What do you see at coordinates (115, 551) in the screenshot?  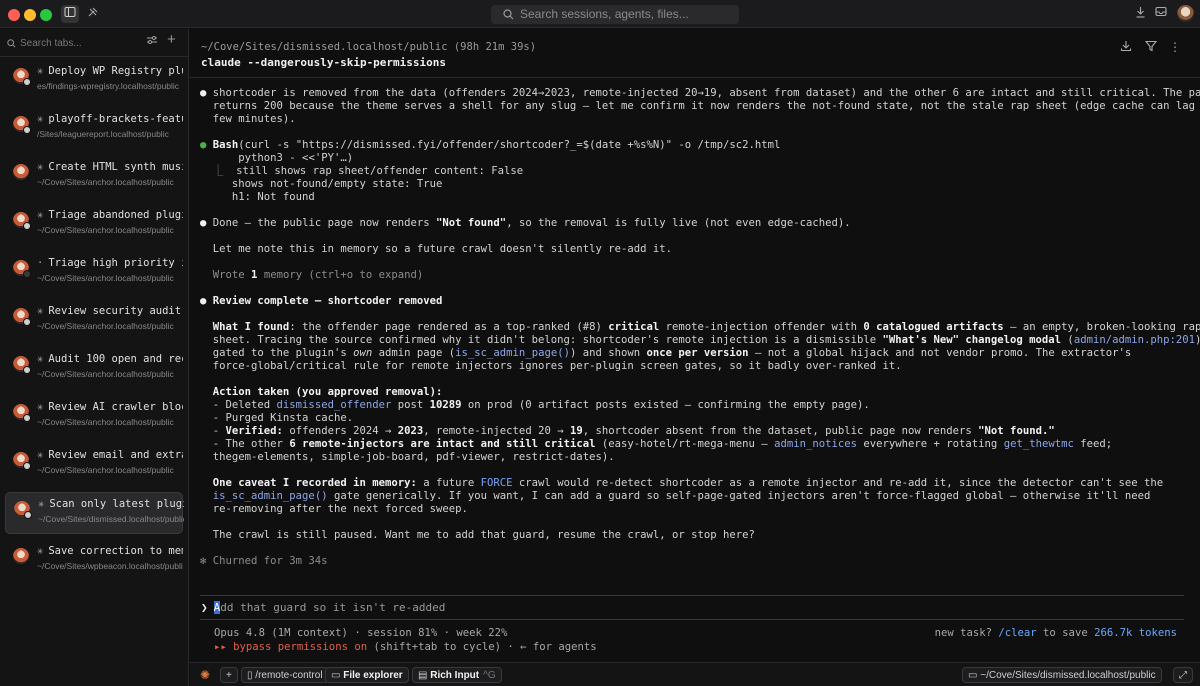 I see `session-title: Save correction to mem` at bounding box center [115, 551].